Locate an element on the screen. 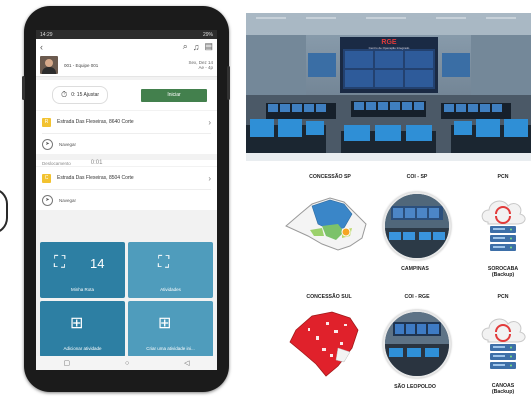 The height and width of the screenshot is (400, 531). travel-label: Deslocamento is located at coordinates (56, 163).